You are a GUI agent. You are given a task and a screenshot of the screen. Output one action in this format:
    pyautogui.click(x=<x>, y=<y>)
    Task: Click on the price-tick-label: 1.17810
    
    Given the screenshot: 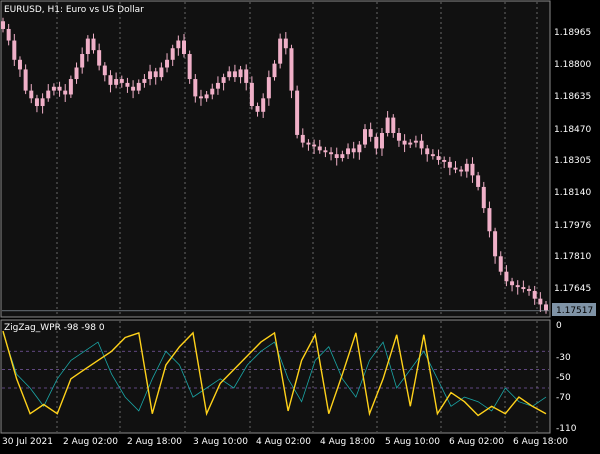 What is the action you would take?
    pyautogui.click(x=572, y=257)
    